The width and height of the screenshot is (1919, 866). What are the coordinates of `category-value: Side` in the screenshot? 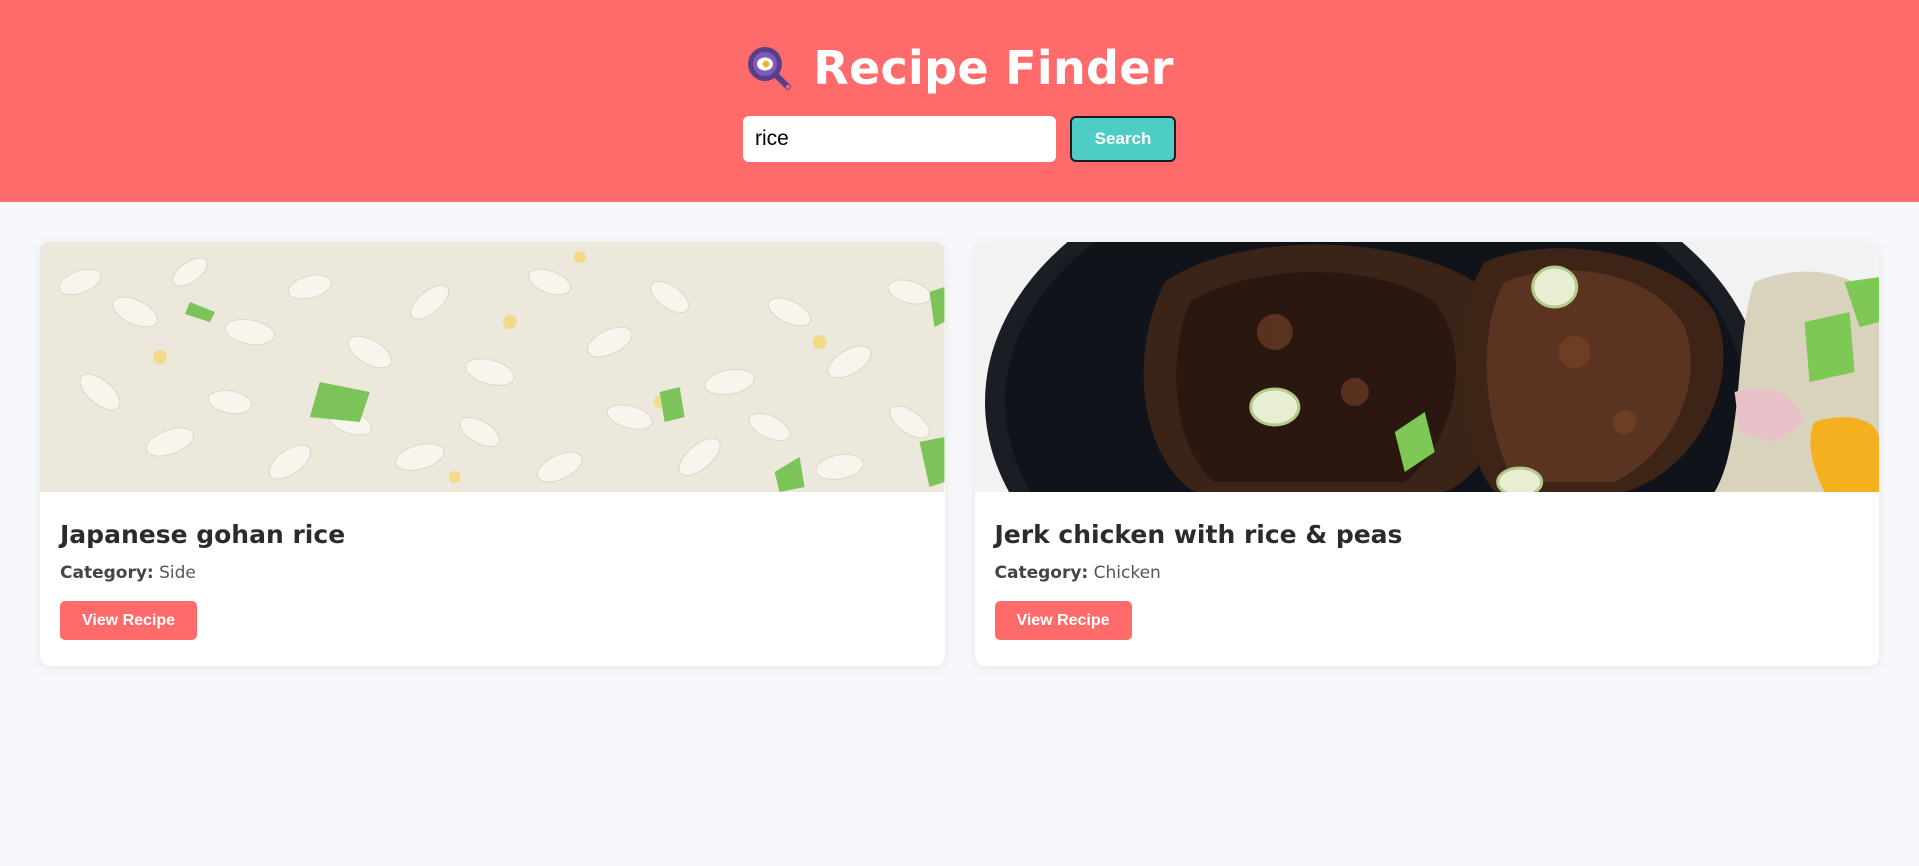 It's located at (177, 573).